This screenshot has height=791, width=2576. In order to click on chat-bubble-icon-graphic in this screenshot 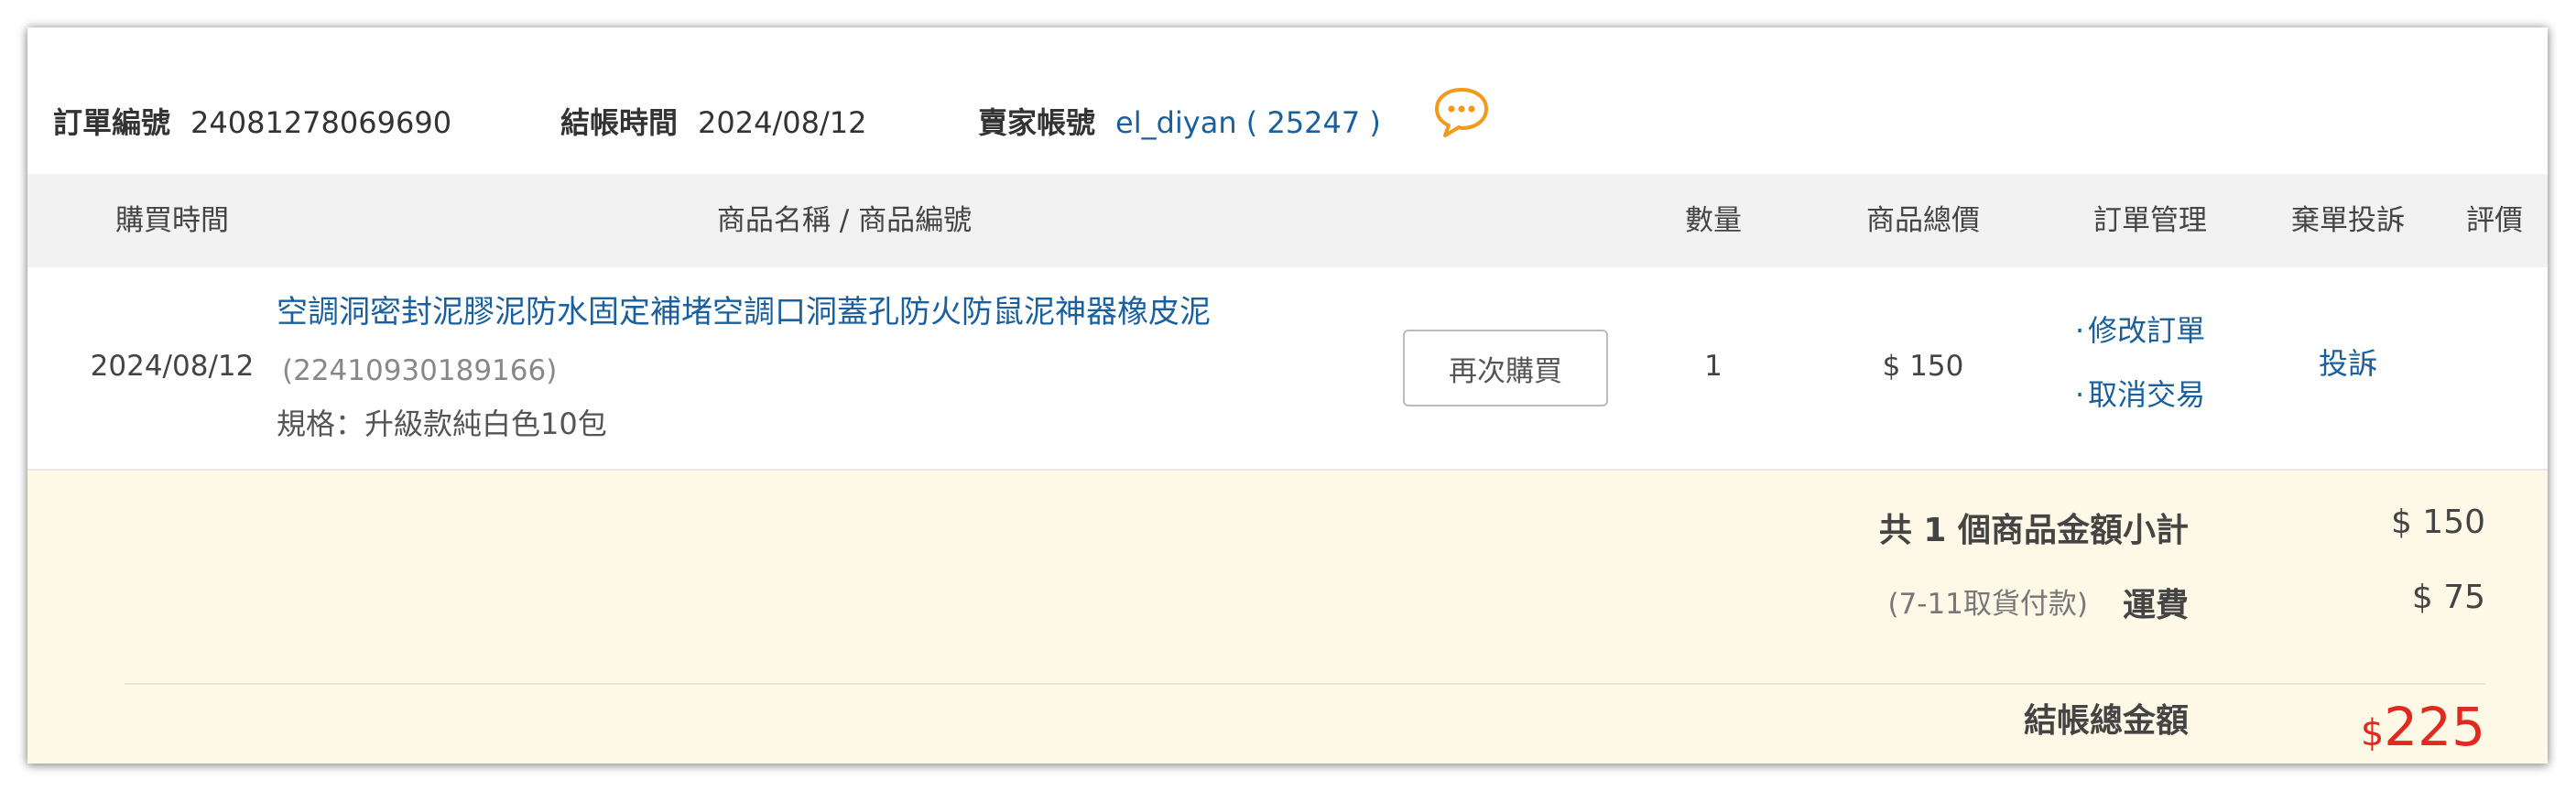, I will do `click(1461, 112)`.